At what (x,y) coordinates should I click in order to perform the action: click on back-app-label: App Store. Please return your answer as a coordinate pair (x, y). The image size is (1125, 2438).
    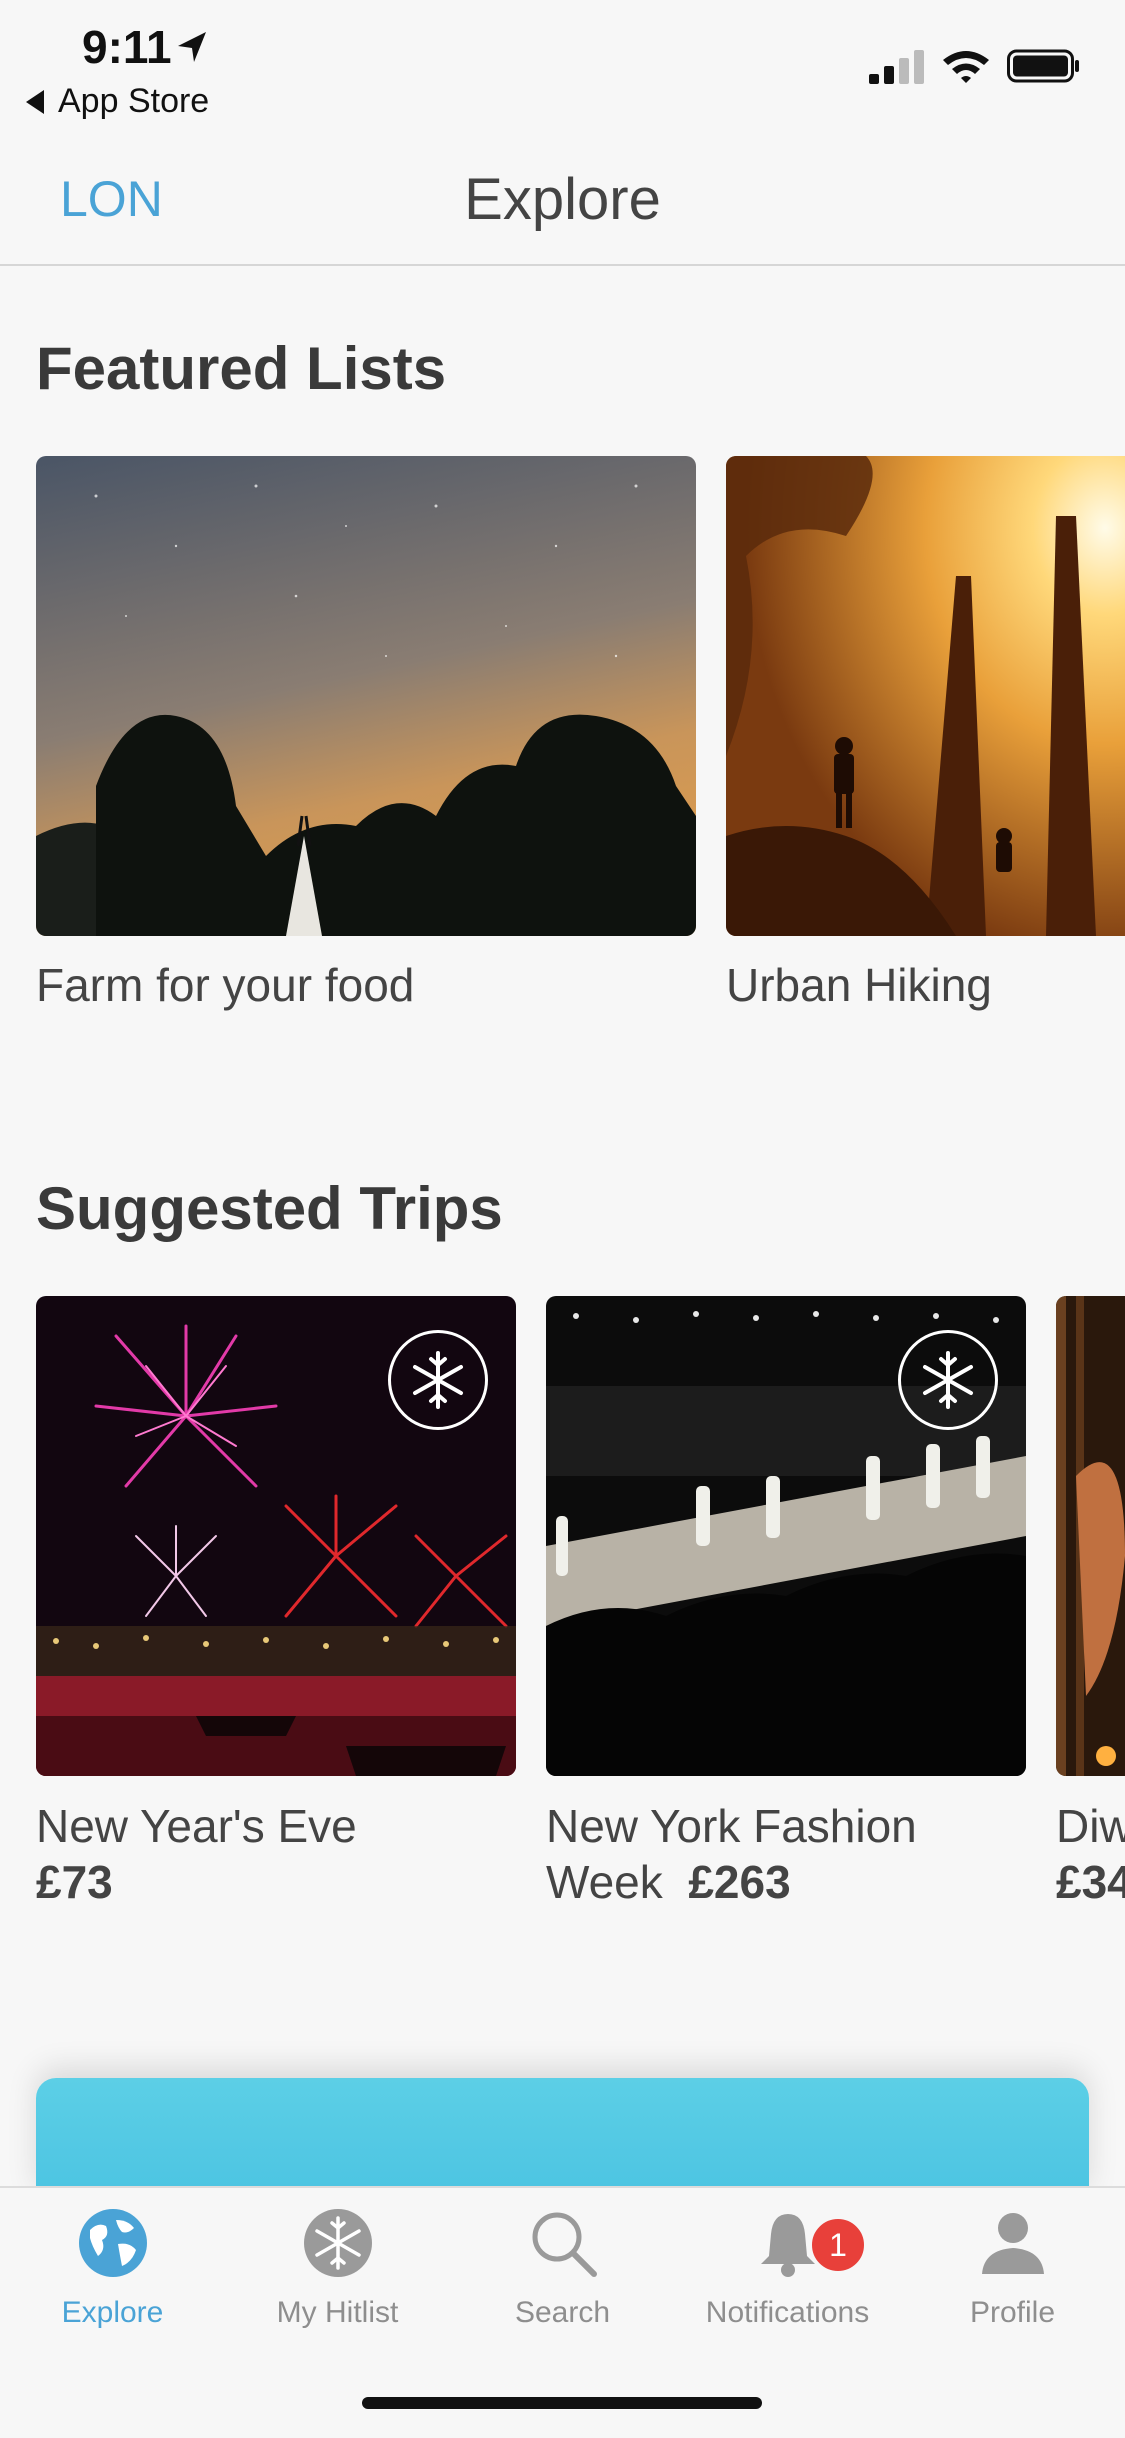
    Looking at the image, I should click on (134, 101).